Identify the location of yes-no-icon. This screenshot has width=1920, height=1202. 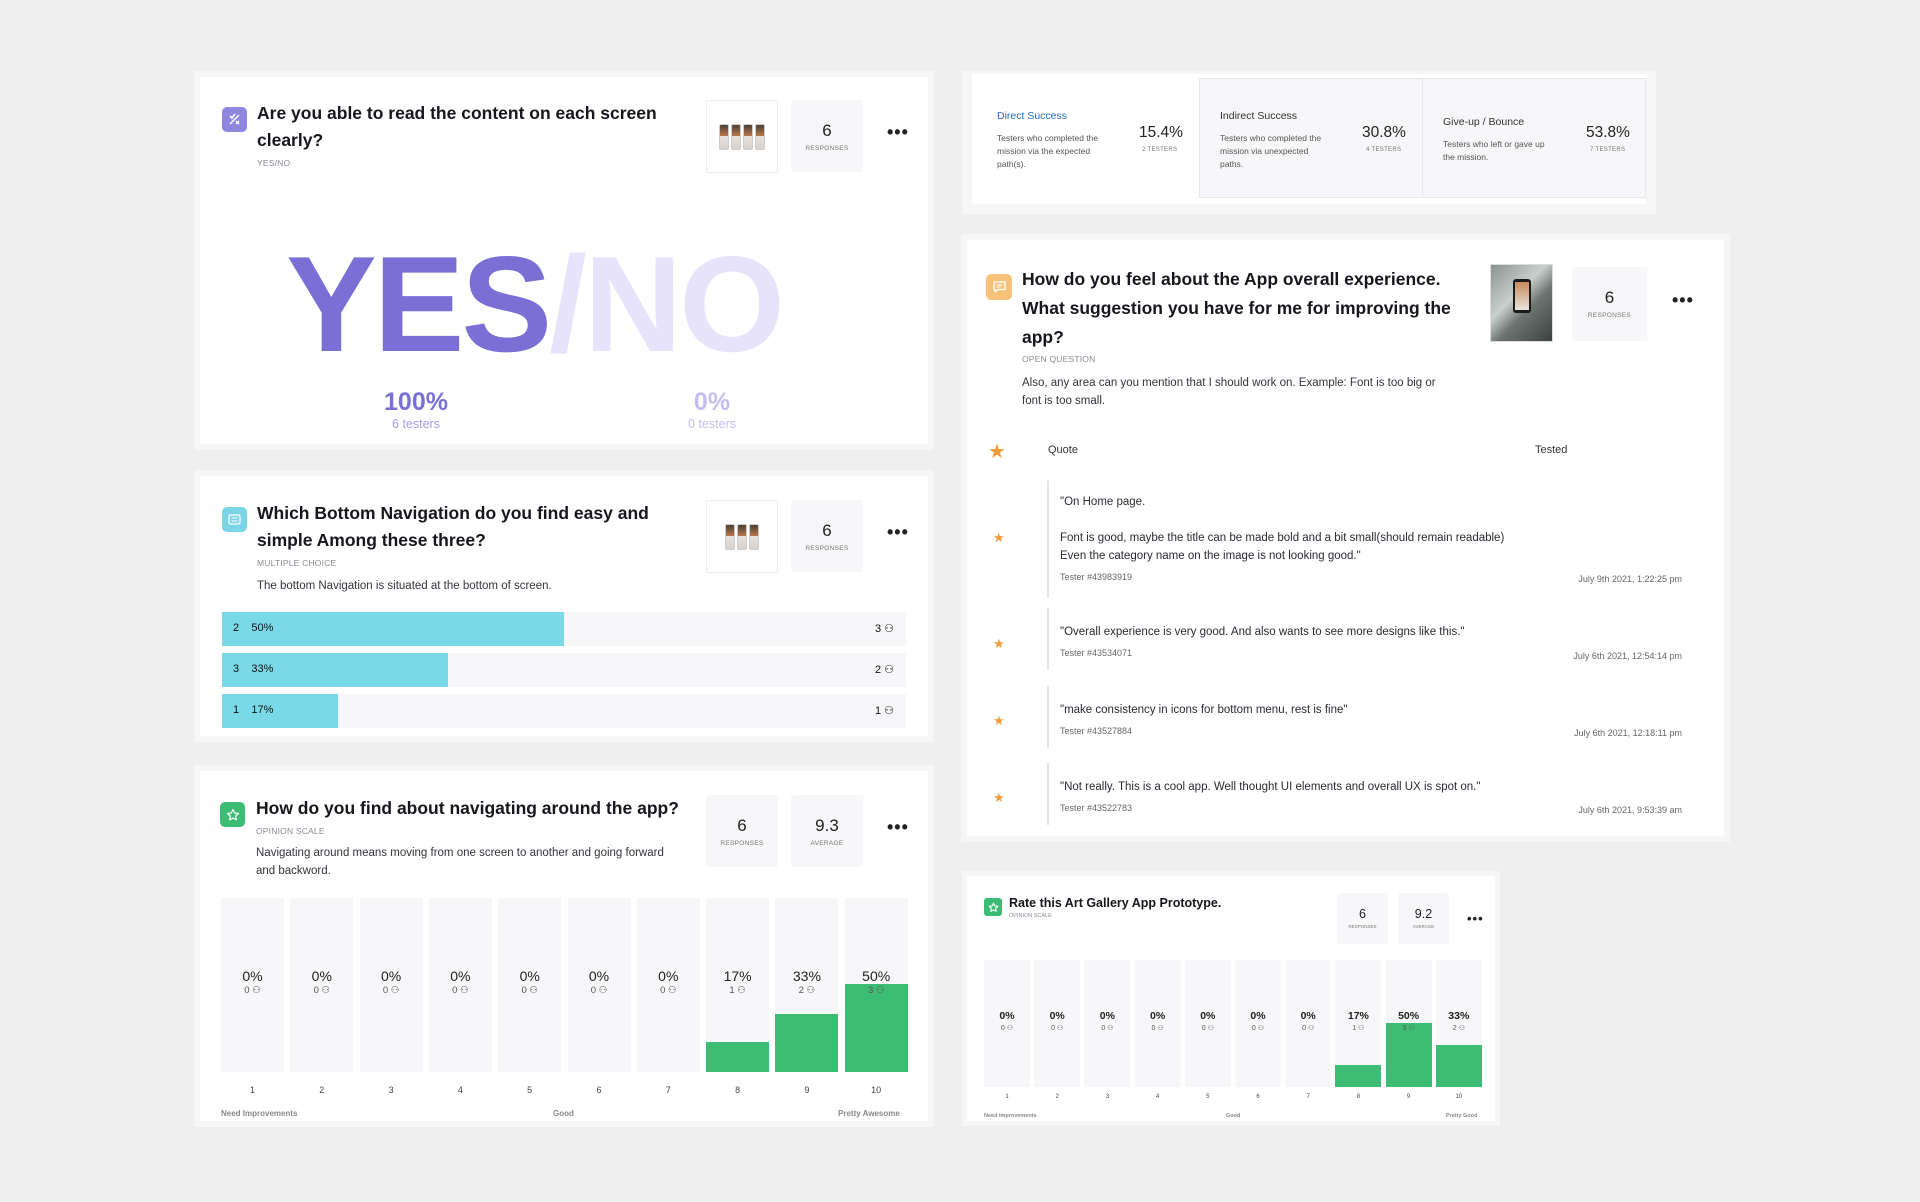
(234, 119).